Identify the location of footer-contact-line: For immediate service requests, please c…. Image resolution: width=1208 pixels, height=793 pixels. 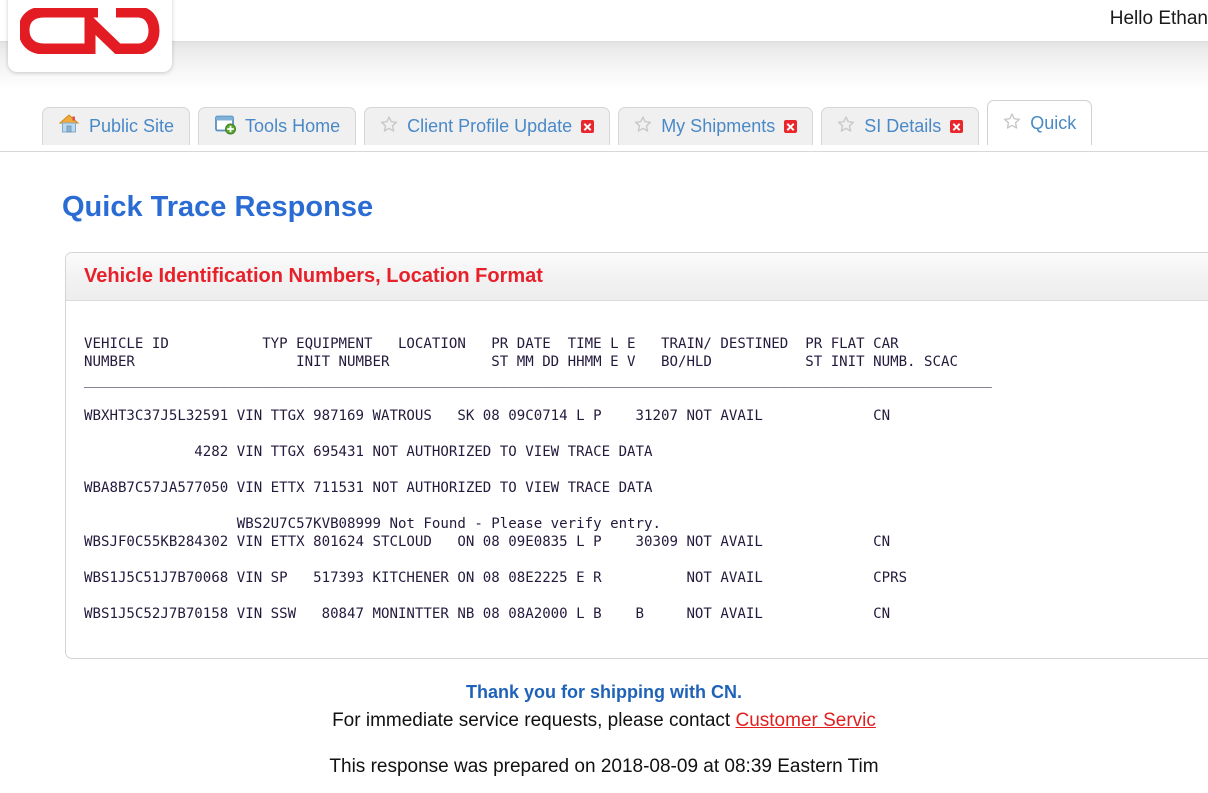
(604, 721).